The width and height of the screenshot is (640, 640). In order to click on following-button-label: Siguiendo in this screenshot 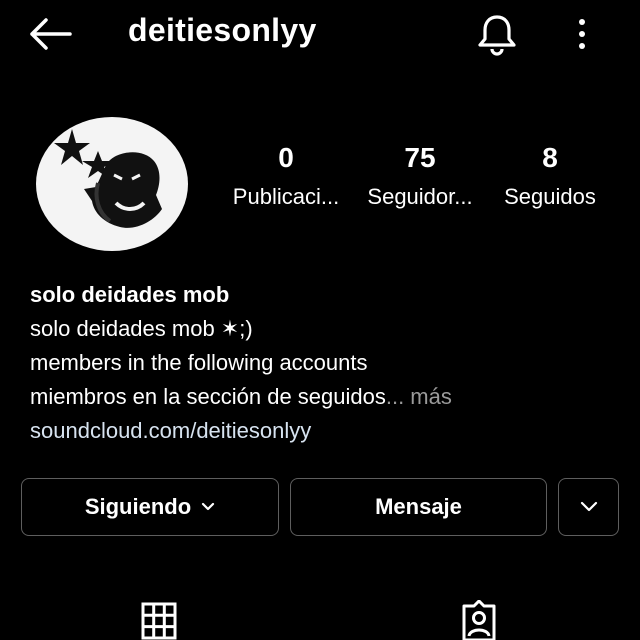, I will do `click(138, 506)`.